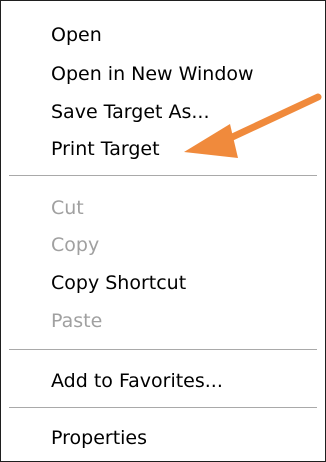 The image size is (326, 462). Describe the element at coordinates (118, 283) in the screenshot. I see `menu-item-copy-shortcut: Copy Shortcut` at that location.